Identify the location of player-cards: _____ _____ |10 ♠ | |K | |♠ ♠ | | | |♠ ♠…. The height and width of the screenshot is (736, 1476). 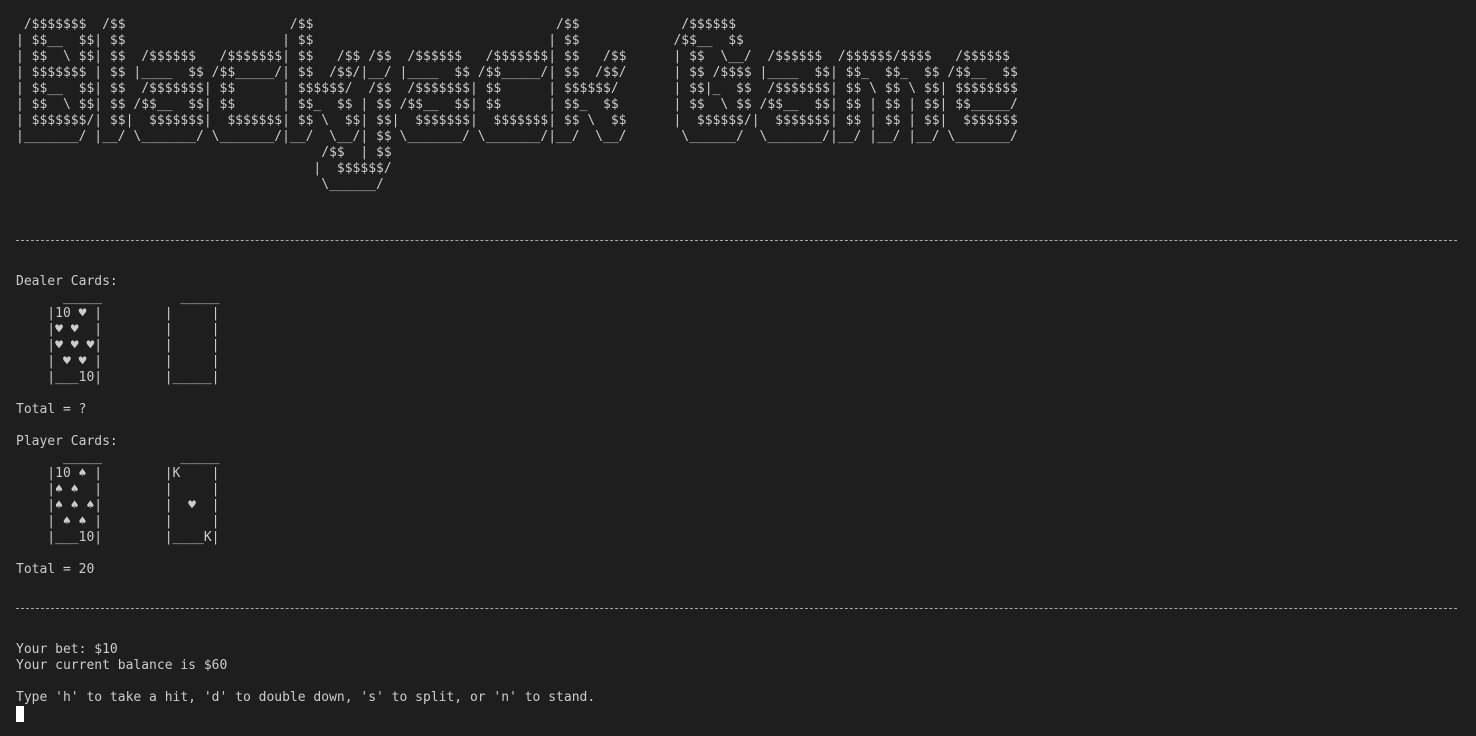
(133, 497).